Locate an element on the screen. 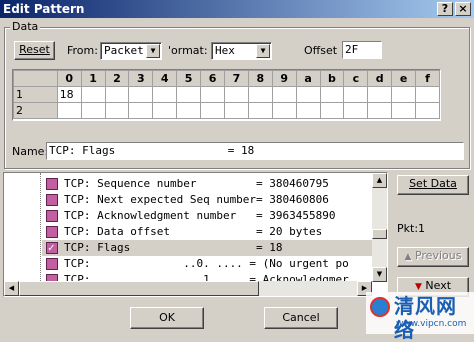  tree-item: TCP: Next expected Seq number= 380460806 is located at coordinates (207, 200).